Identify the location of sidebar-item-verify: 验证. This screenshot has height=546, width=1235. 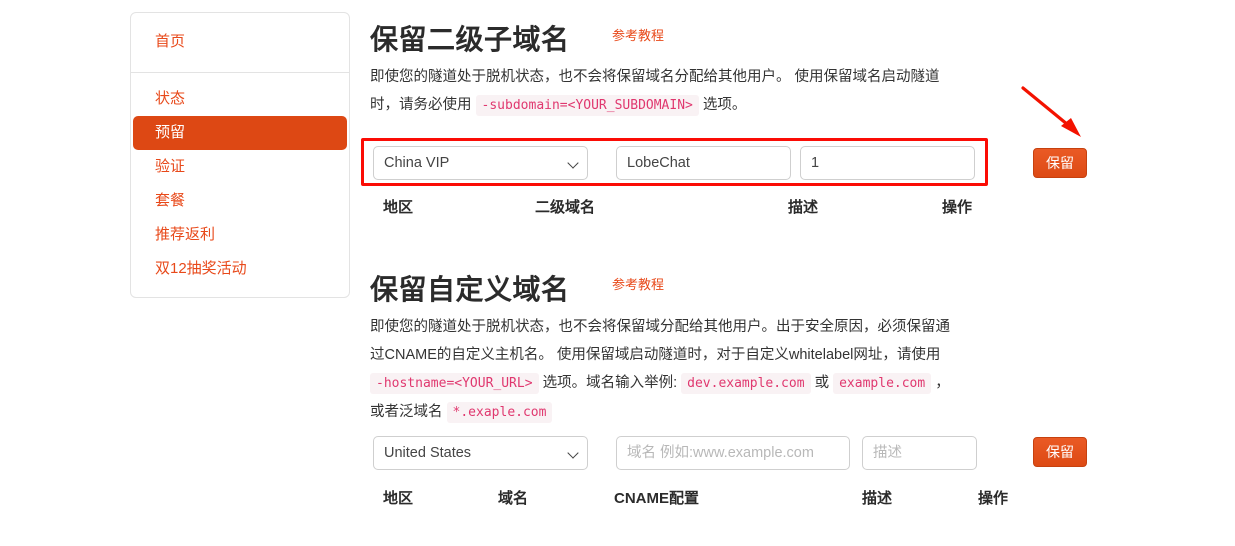
(240, 167).